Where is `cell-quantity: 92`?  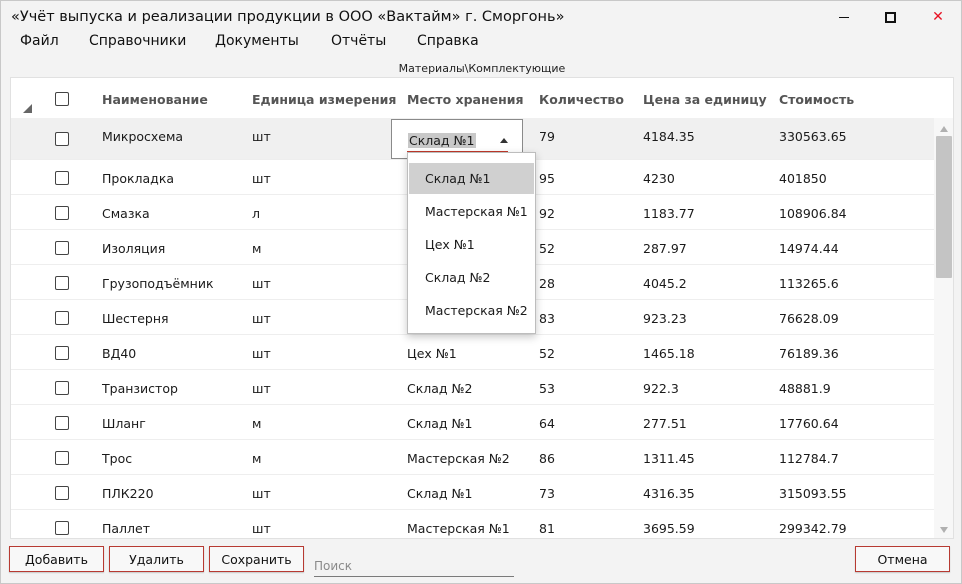 cell-quantity: 92 is located at coordinates (547, 213).